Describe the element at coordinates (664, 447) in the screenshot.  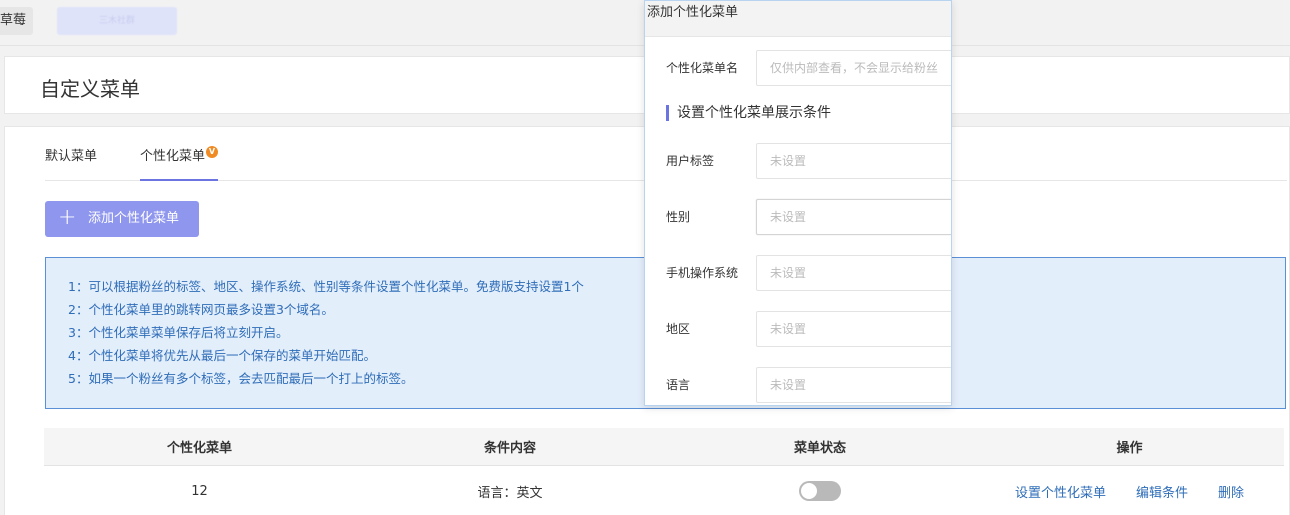
I see `table-header: 个性化菜单 条件内容 菜单状态 操作` at that location.